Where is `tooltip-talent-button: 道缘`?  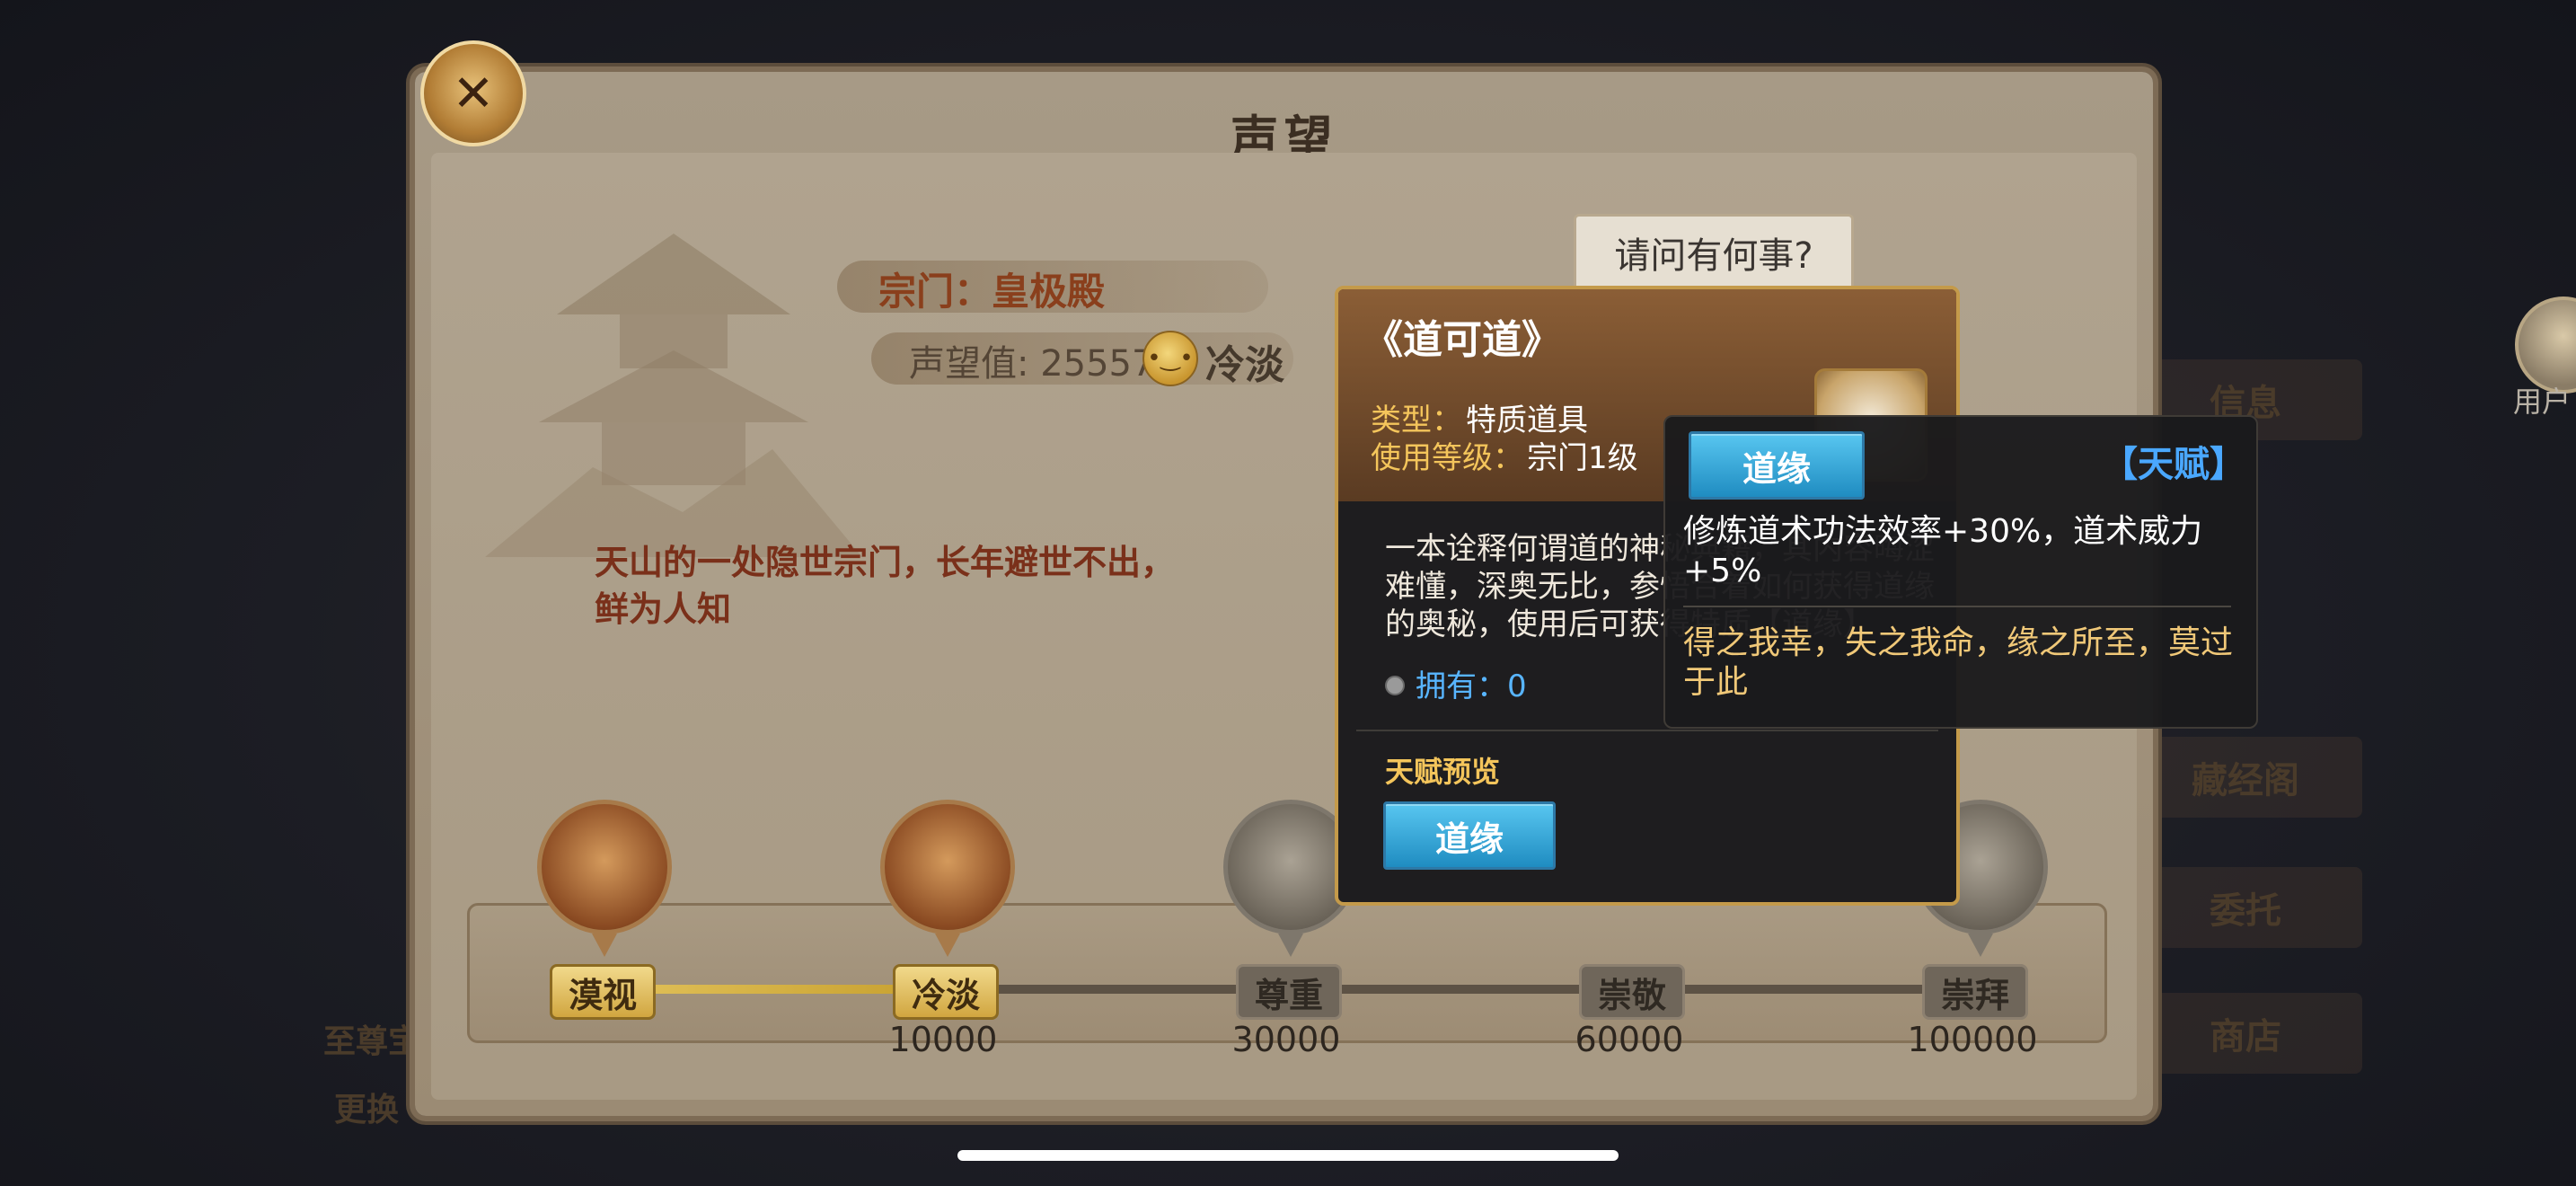 tooltip-talent-button: 道缘 is located at coordinates (1777, 465).